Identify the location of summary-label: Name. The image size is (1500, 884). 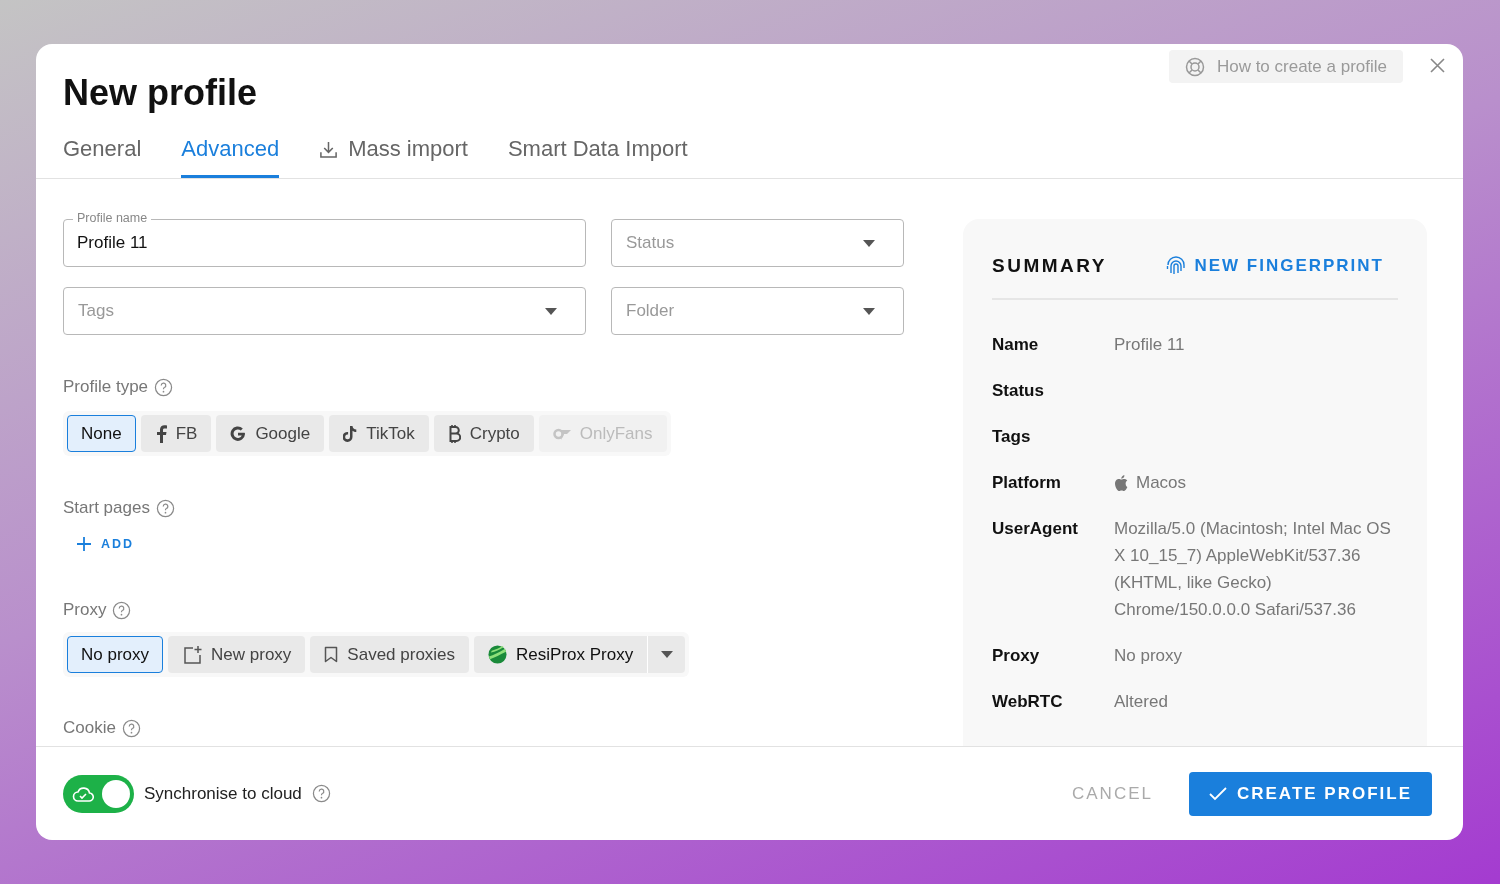
(1016, 345).